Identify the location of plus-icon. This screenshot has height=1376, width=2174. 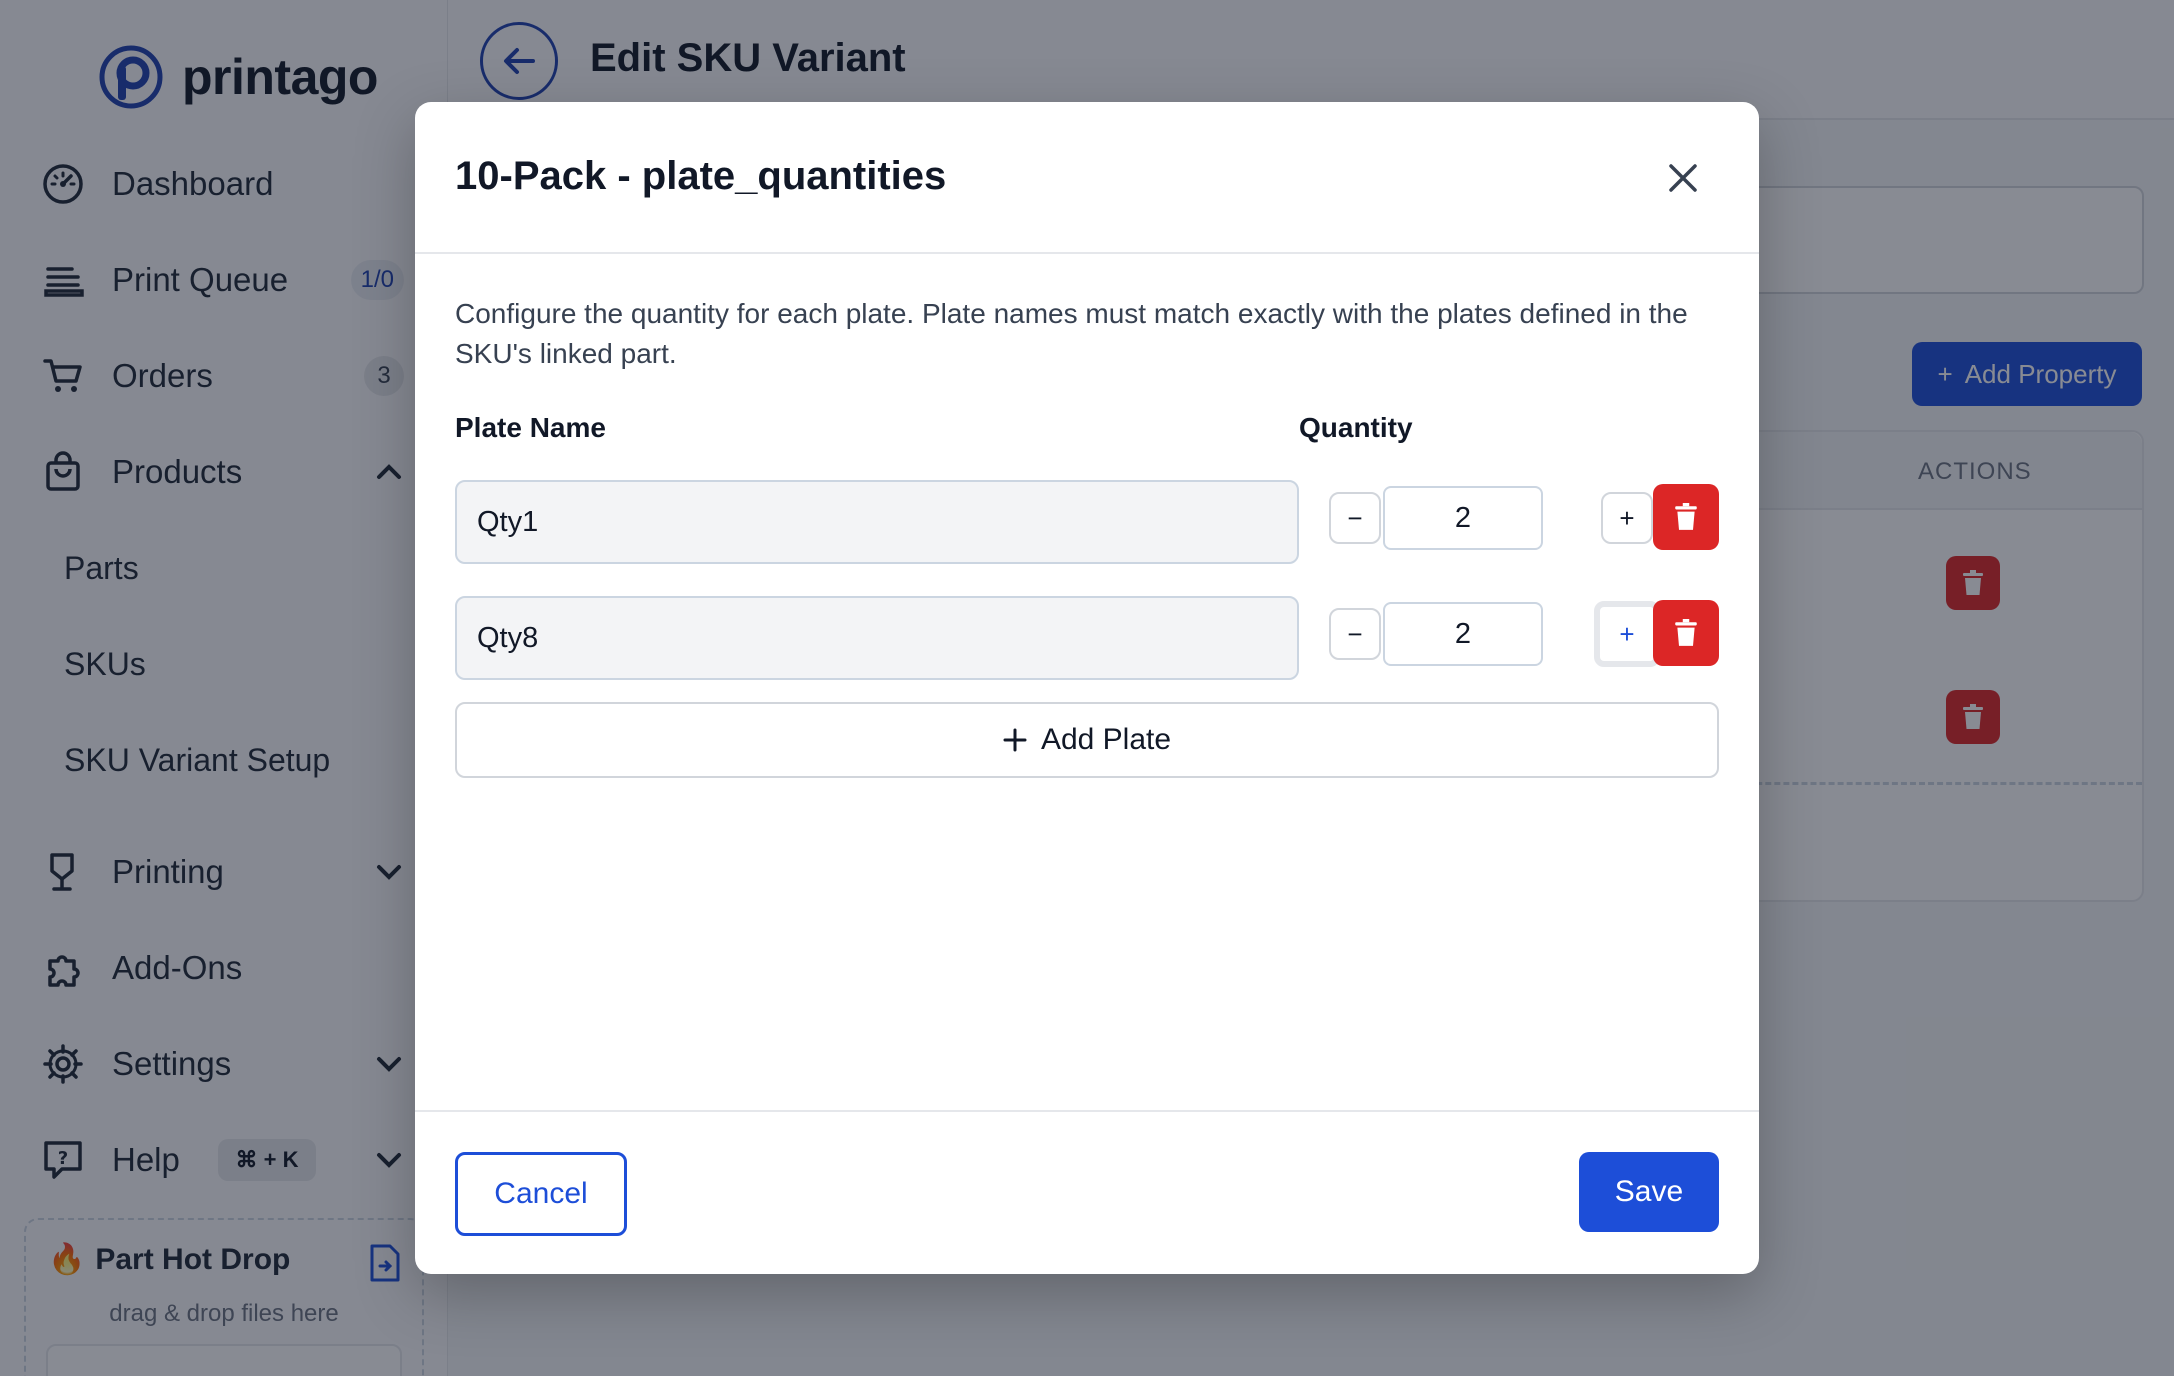
(1015, 740).